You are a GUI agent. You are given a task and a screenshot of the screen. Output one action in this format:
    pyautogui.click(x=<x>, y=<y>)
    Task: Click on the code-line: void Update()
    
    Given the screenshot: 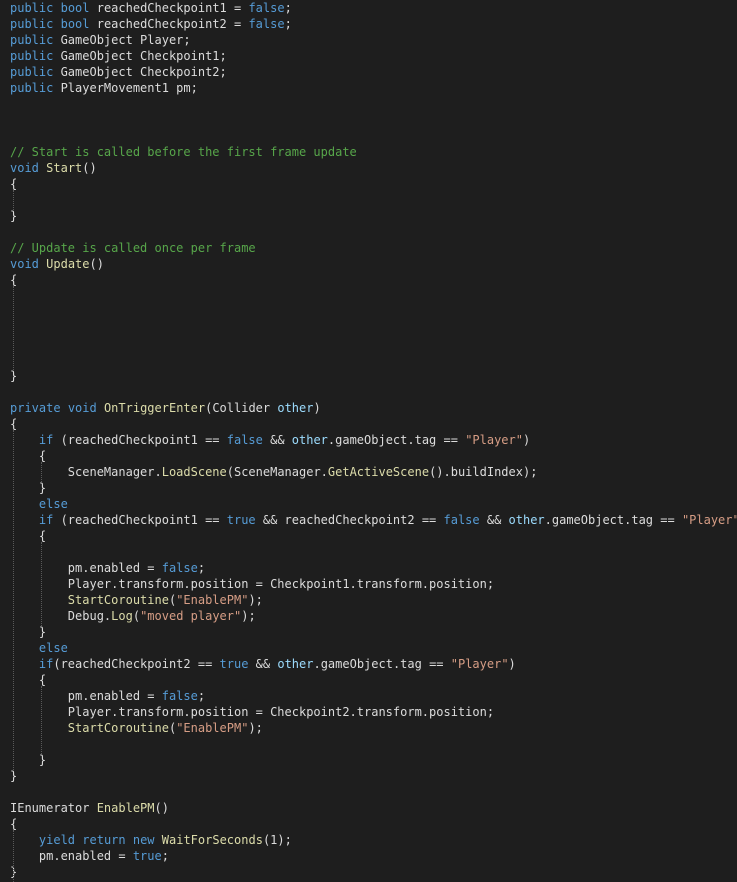 What is the action you would take?
    pyautogui.click(x=57, y=264)
    